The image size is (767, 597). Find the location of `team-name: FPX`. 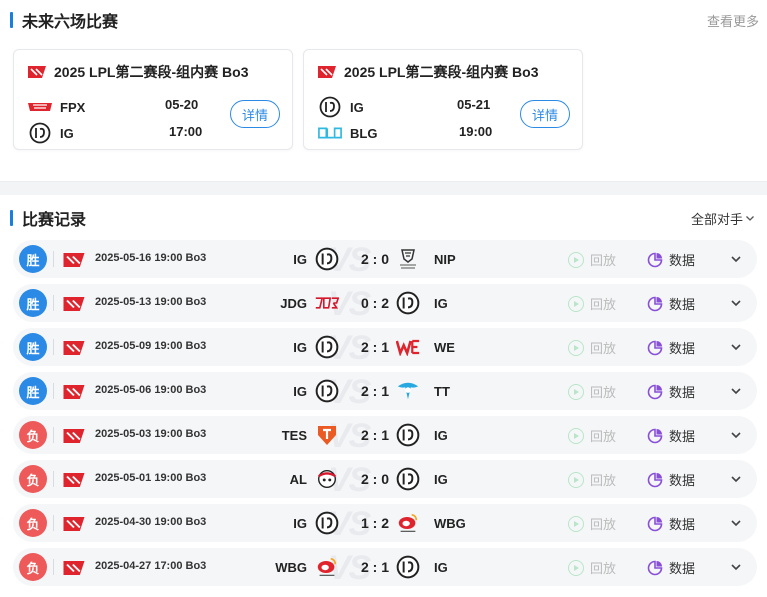

team-name: FPX is located at coordinates (73, 107).